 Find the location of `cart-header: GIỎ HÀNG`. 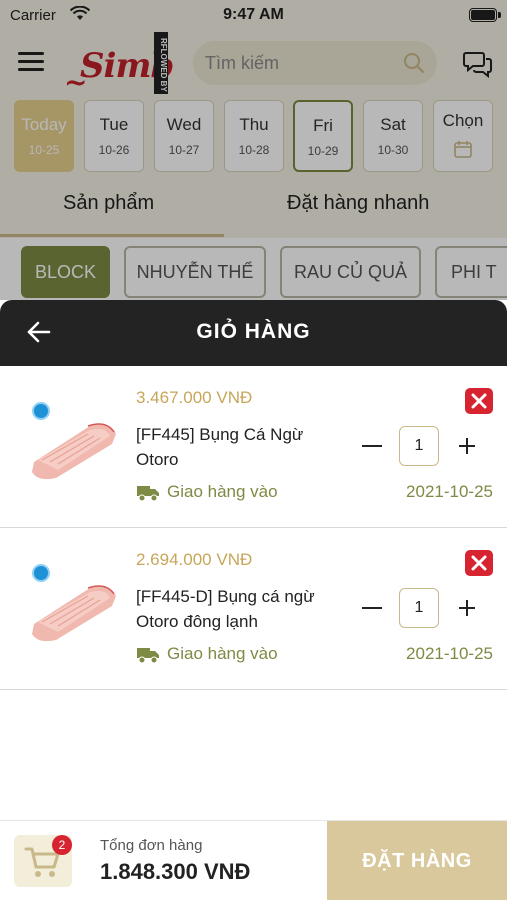

cart-header: GIỎ HÀNG is located at coordinates (253, 333).